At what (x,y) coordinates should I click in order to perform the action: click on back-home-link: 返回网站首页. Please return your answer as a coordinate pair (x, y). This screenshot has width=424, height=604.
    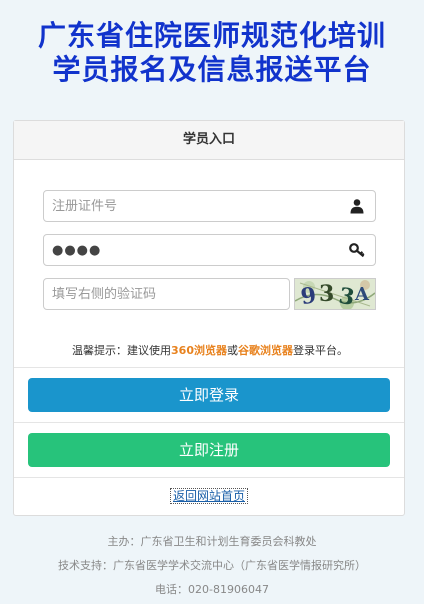
    Looking at the image, I should click on (208, 496).